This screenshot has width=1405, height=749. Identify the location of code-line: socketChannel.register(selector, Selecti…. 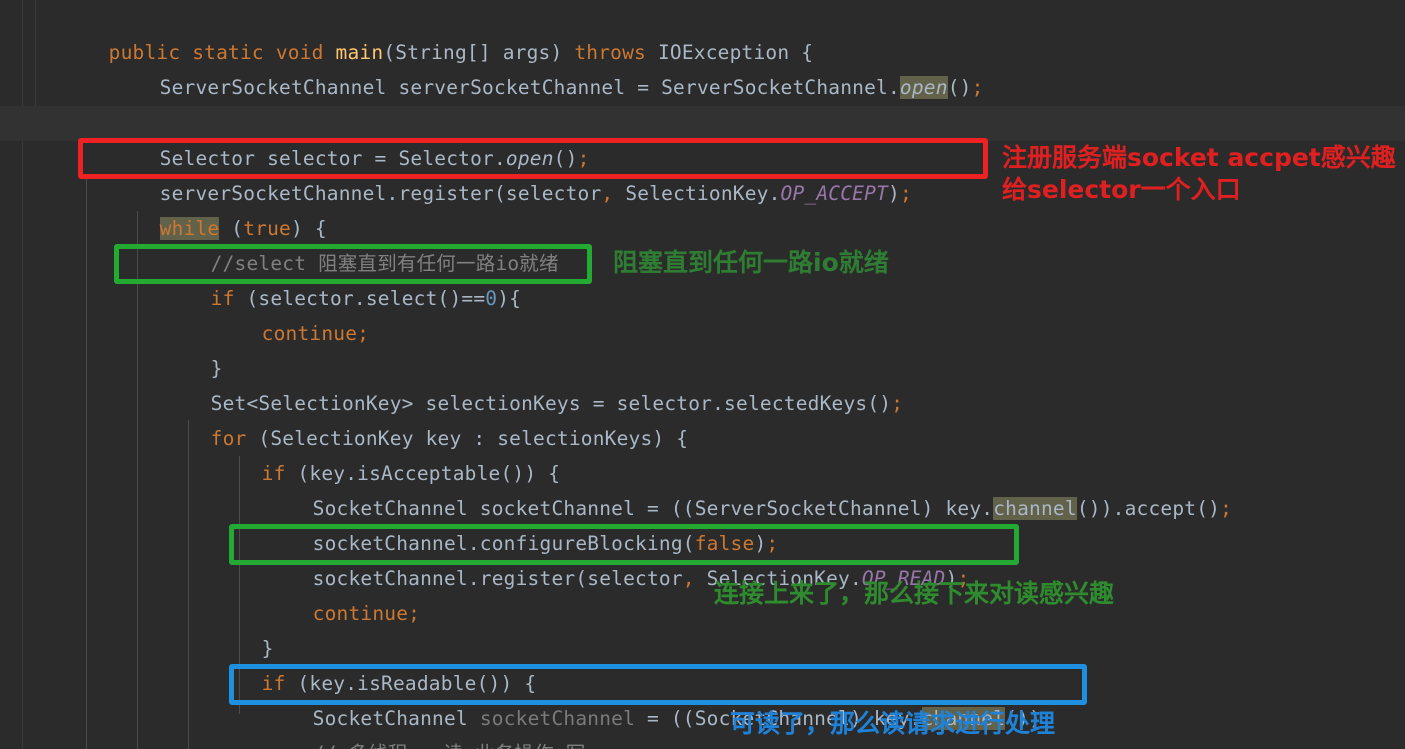
(702, 558).